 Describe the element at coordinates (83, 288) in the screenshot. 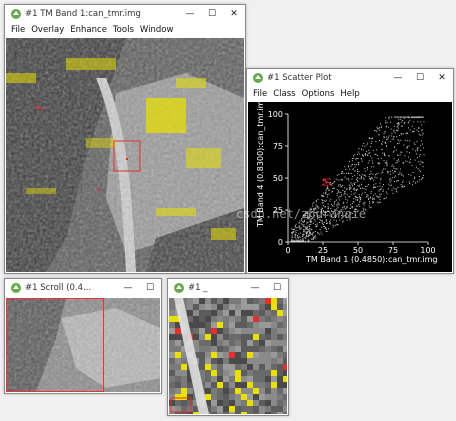

I see `scroll-window-titlebar: #1 Scroll (0.4... — ☐` at that location.